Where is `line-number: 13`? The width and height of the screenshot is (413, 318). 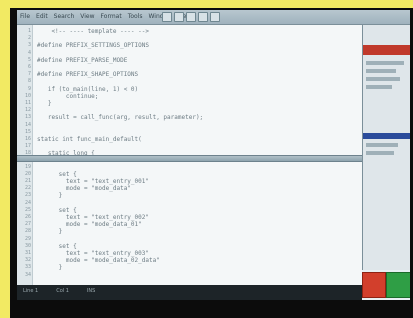 line-number: 13 is located at coordinates (27, 117).